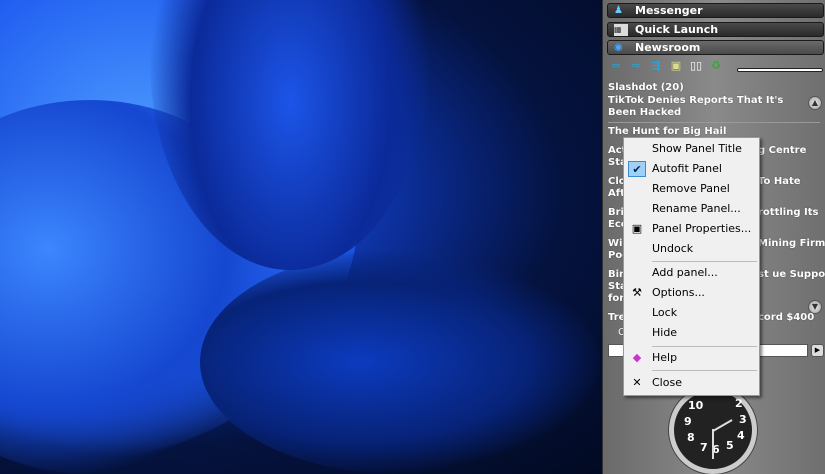 This screenshot has width=825, height=474. What do you see at coordinates (637, 357) in the screenshot?
I see `help-book-icon: ◆` at bounding box center [637, 357].